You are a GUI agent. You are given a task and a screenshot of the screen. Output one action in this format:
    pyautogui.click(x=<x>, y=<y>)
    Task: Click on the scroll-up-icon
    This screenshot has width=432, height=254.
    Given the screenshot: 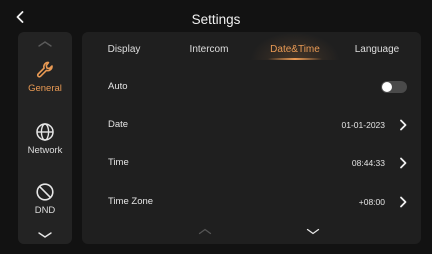 What is the action you would take?
    pyautogui.click(x=205, y=231)
    